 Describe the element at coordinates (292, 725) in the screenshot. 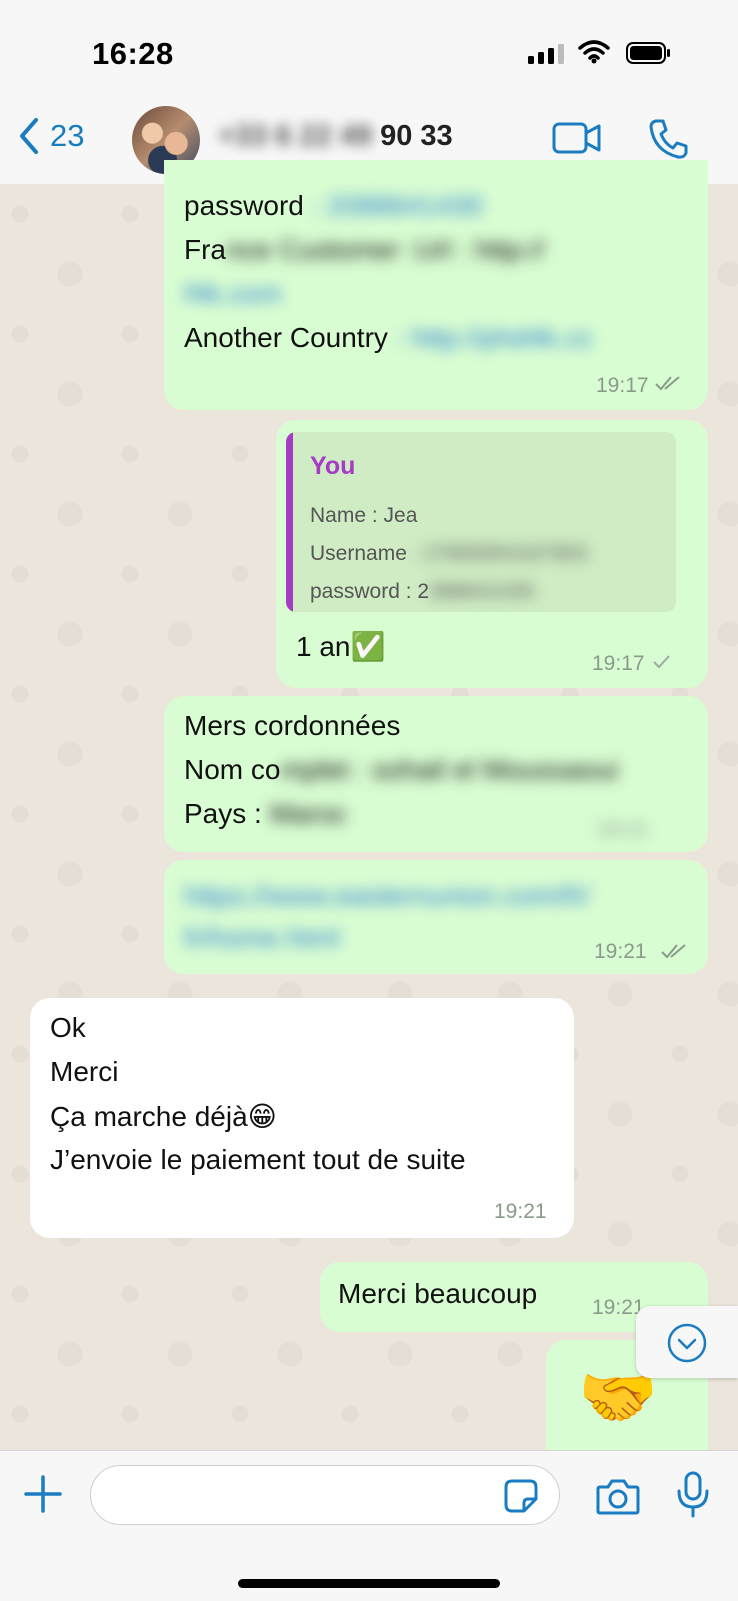

I see `message-line: Mers cordonnées` at that location.